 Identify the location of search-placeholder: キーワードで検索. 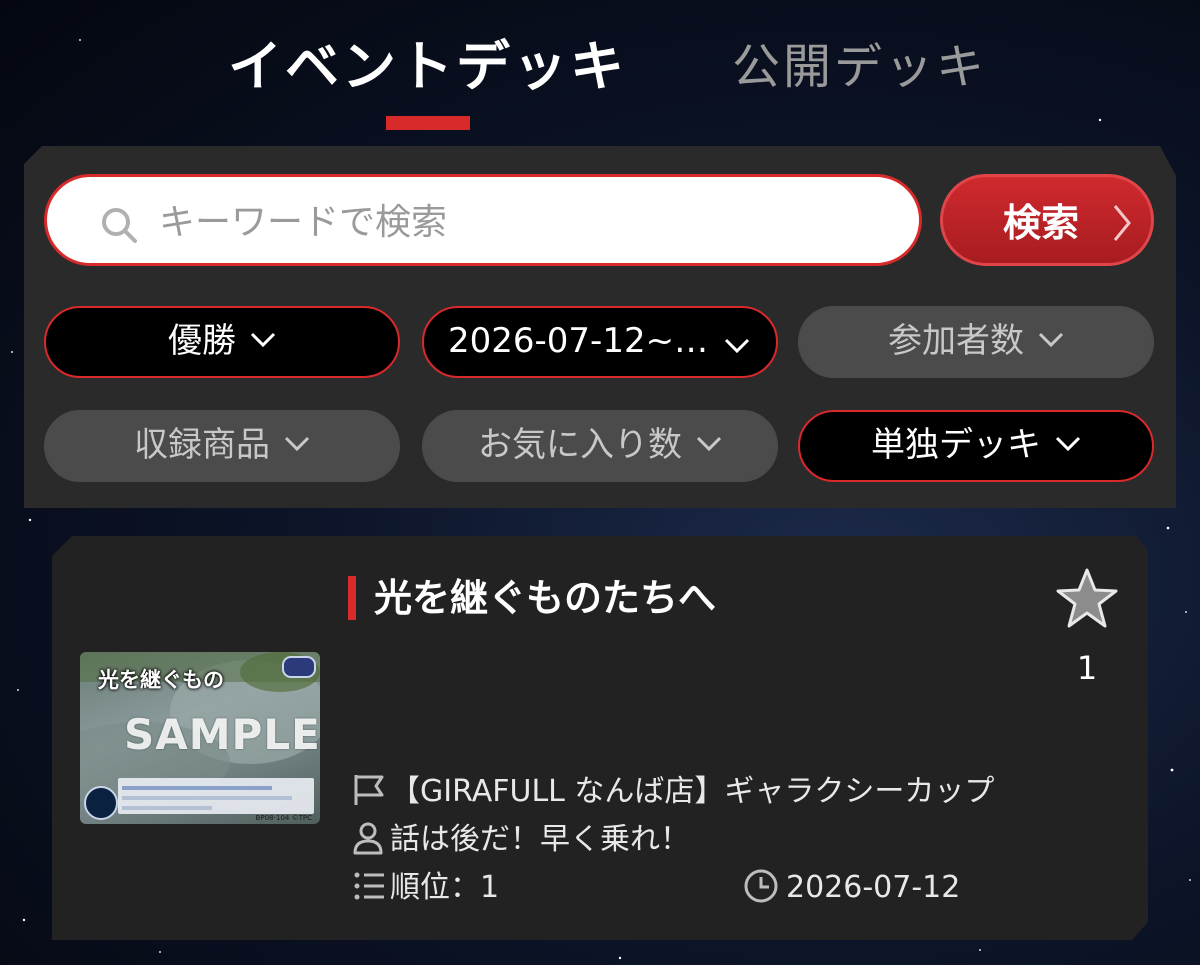
(303, 222).